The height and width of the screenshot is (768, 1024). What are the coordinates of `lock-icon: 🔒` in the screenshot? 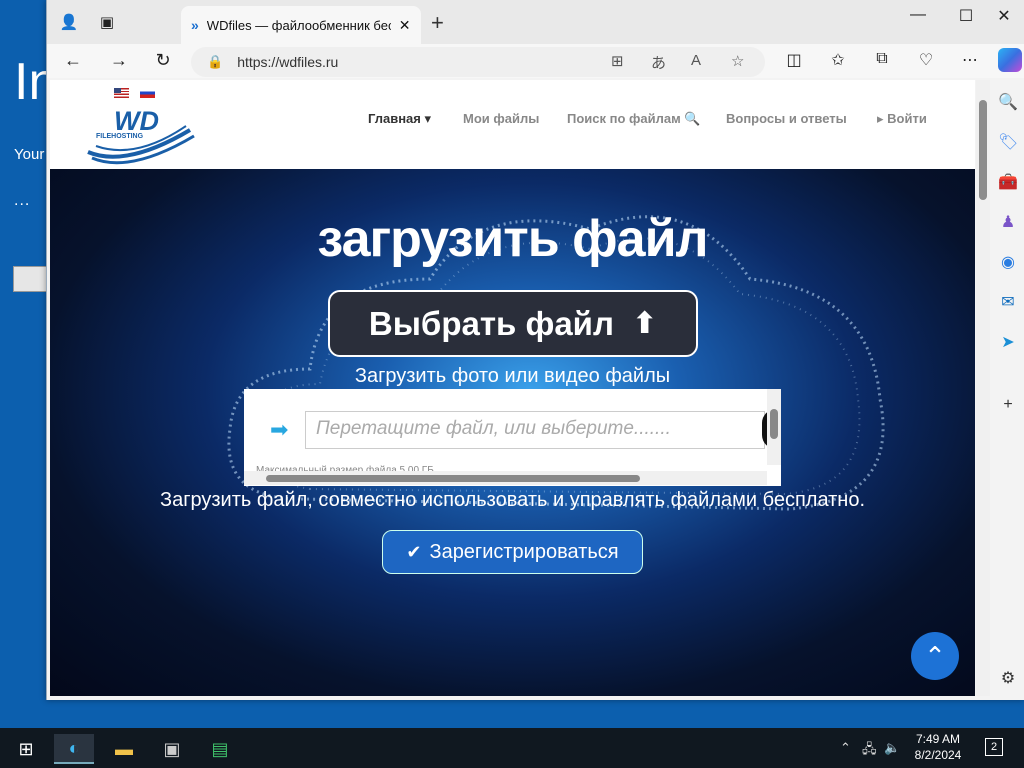 It's located at (215, 62).